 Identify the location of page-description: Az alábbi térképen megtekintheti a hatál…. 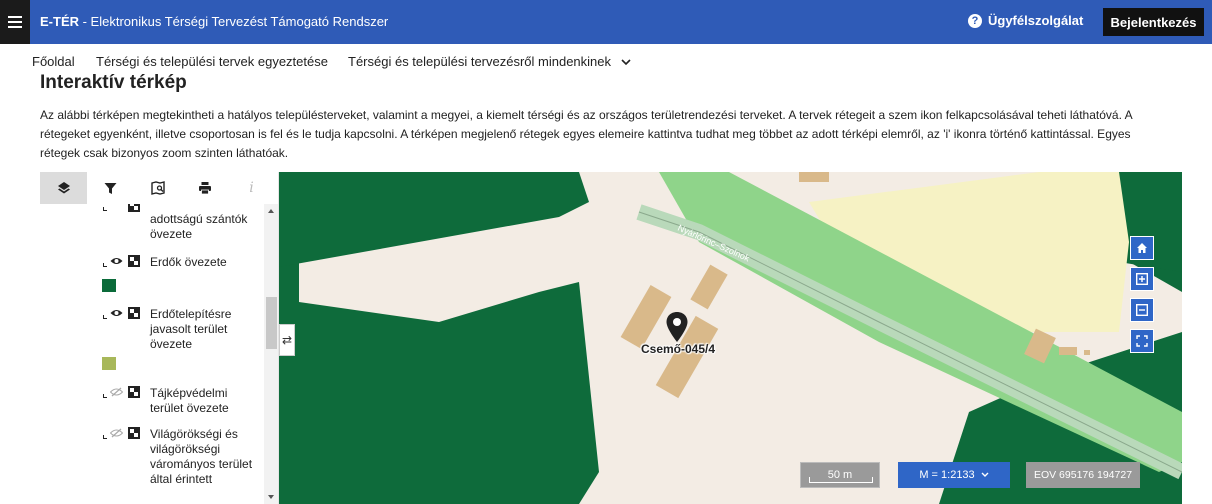
(586, 134).